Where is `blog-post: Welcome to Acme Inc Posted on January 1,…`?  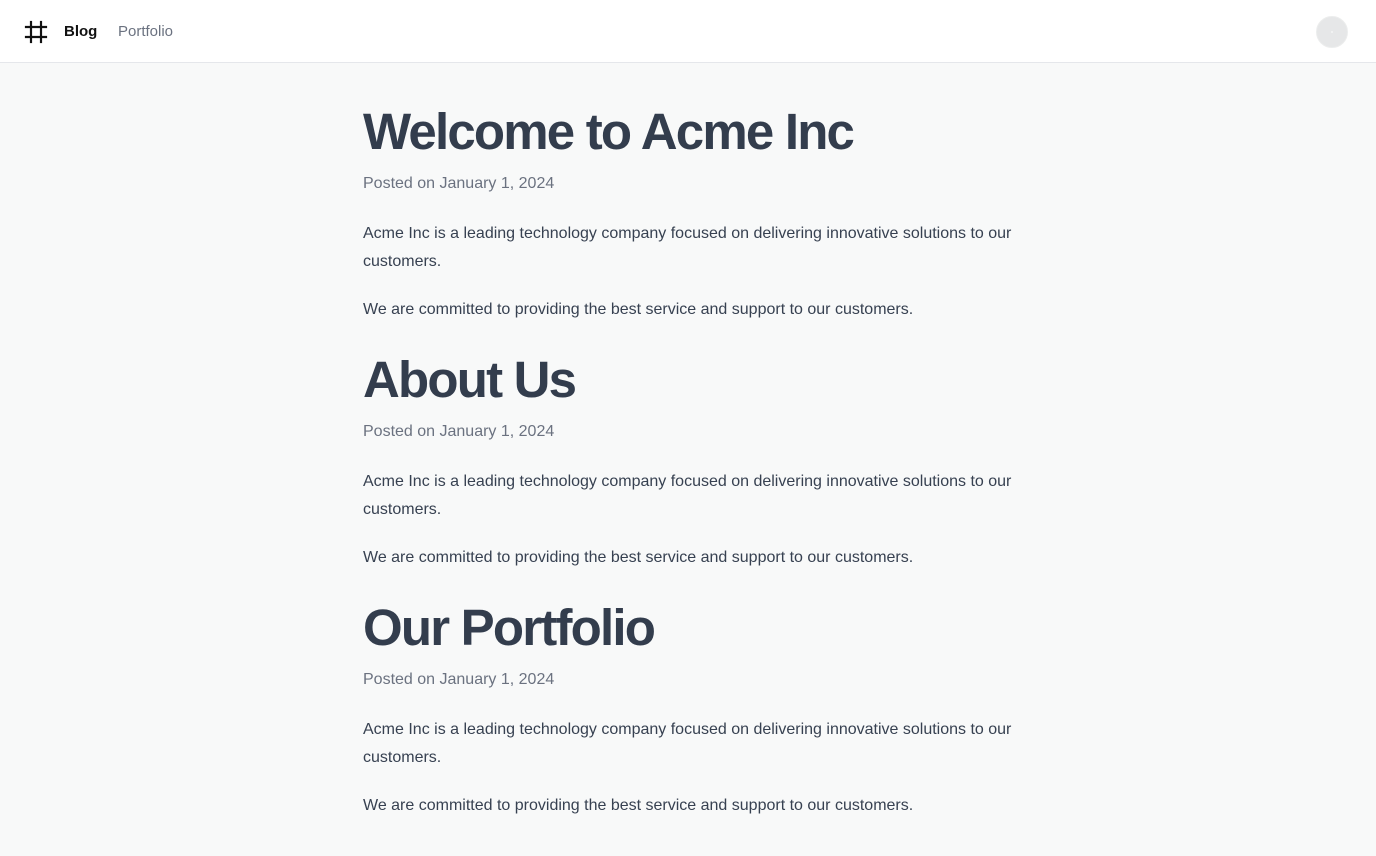
blog-post: Welcome to Acme Inc Posted on January 1,… is located at coordinates (688, 224).